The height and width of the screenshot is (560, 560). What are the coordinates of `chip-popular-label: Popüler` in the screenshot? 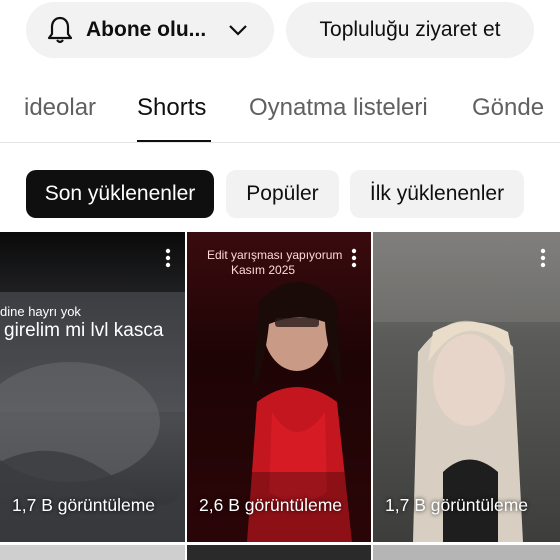 It's located at (282, 193).